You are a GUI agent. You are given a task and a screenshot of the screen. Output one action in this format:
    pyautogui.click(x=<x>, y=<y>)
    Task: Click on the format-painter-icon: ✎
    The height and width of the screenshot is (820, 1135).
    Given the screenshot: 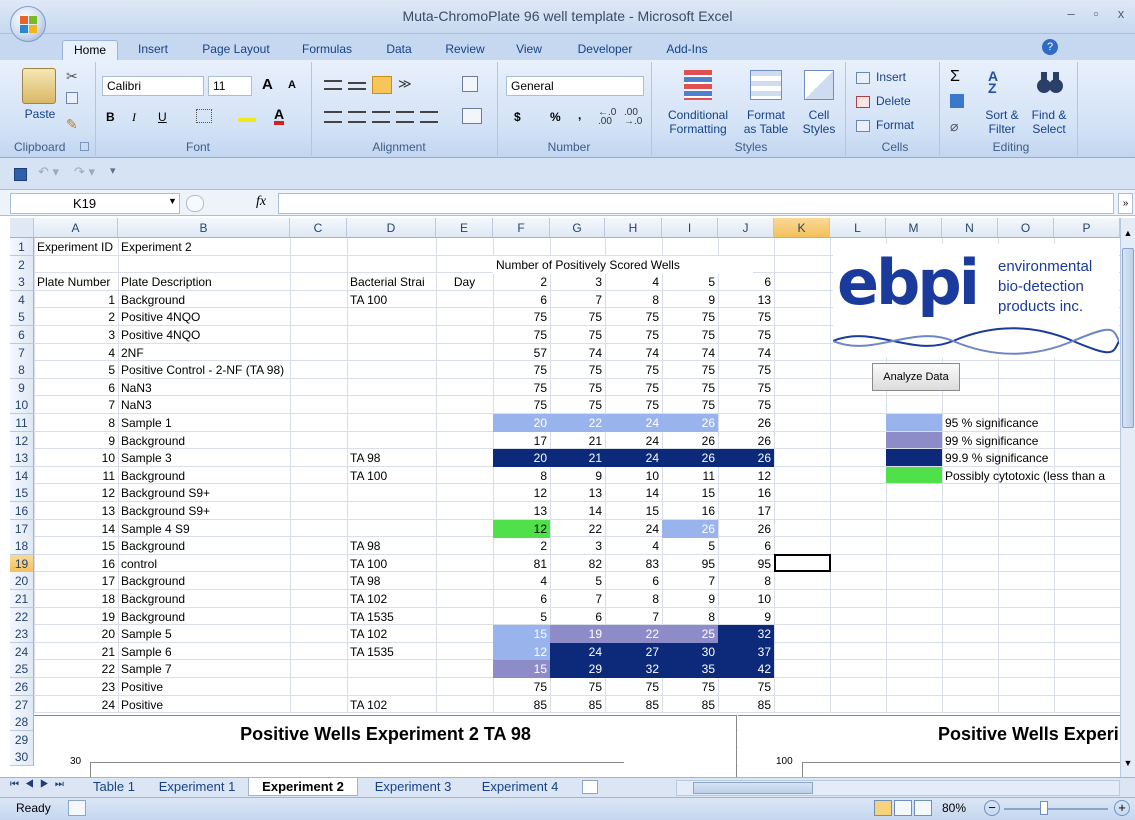 What is the action you would take?
    pyautogui.click(x=72, y=124)
    